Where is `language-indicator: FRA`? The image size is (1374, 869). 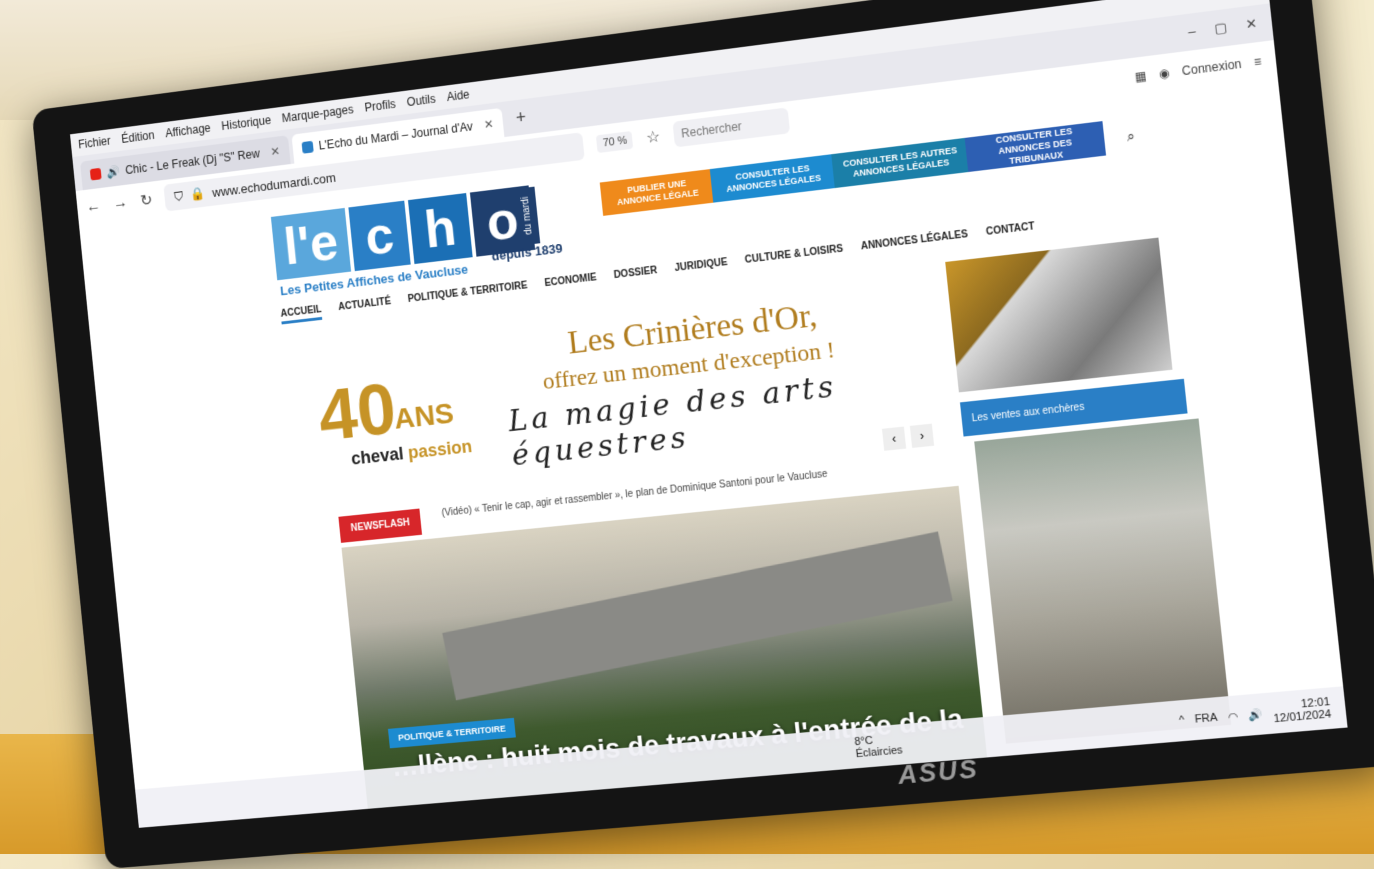 language-indicator: FRA is located at coordinates (1206, 719).